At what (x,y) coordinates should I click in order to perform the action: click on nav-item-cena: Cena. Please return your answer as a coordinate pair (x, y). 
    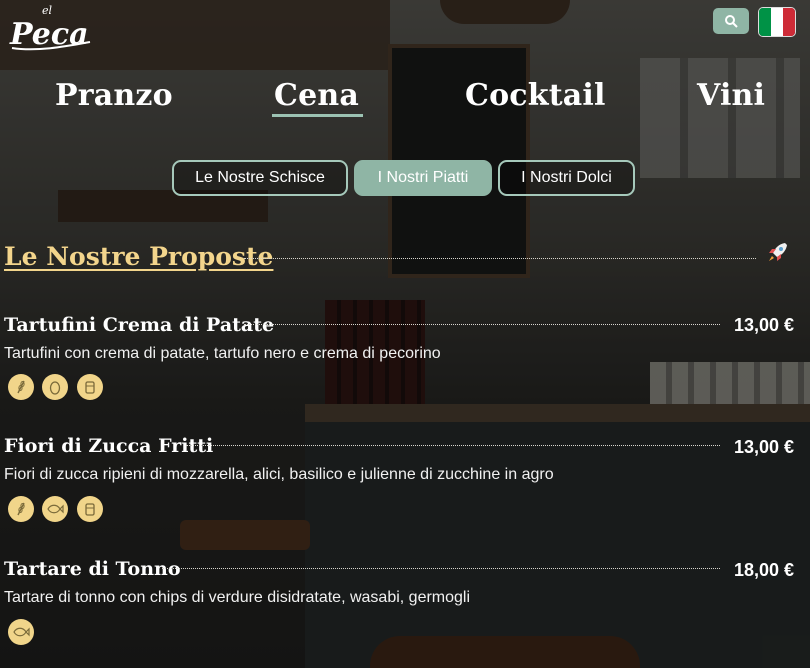
    Looking at the image, I should click on (317, 97).